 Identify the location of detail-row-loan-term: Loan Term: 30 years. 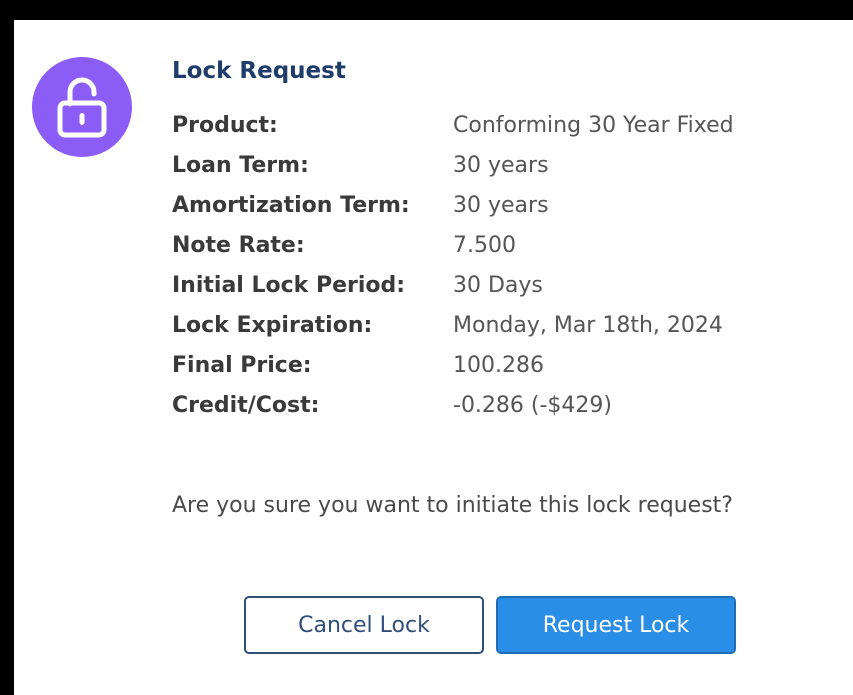
(502, 165).